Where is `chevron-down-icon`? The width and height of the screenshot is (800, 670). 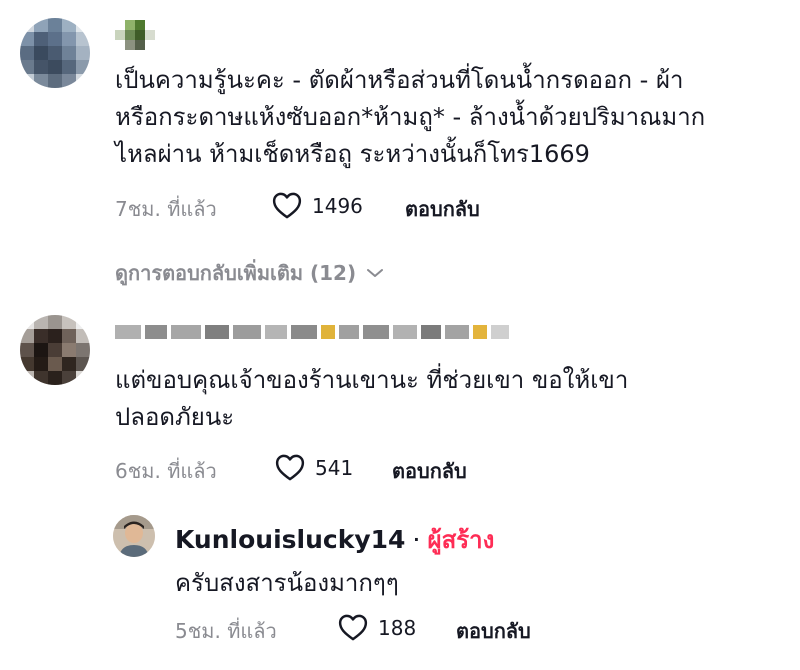
chevron-down-icon is located at coordinates (375, 273).